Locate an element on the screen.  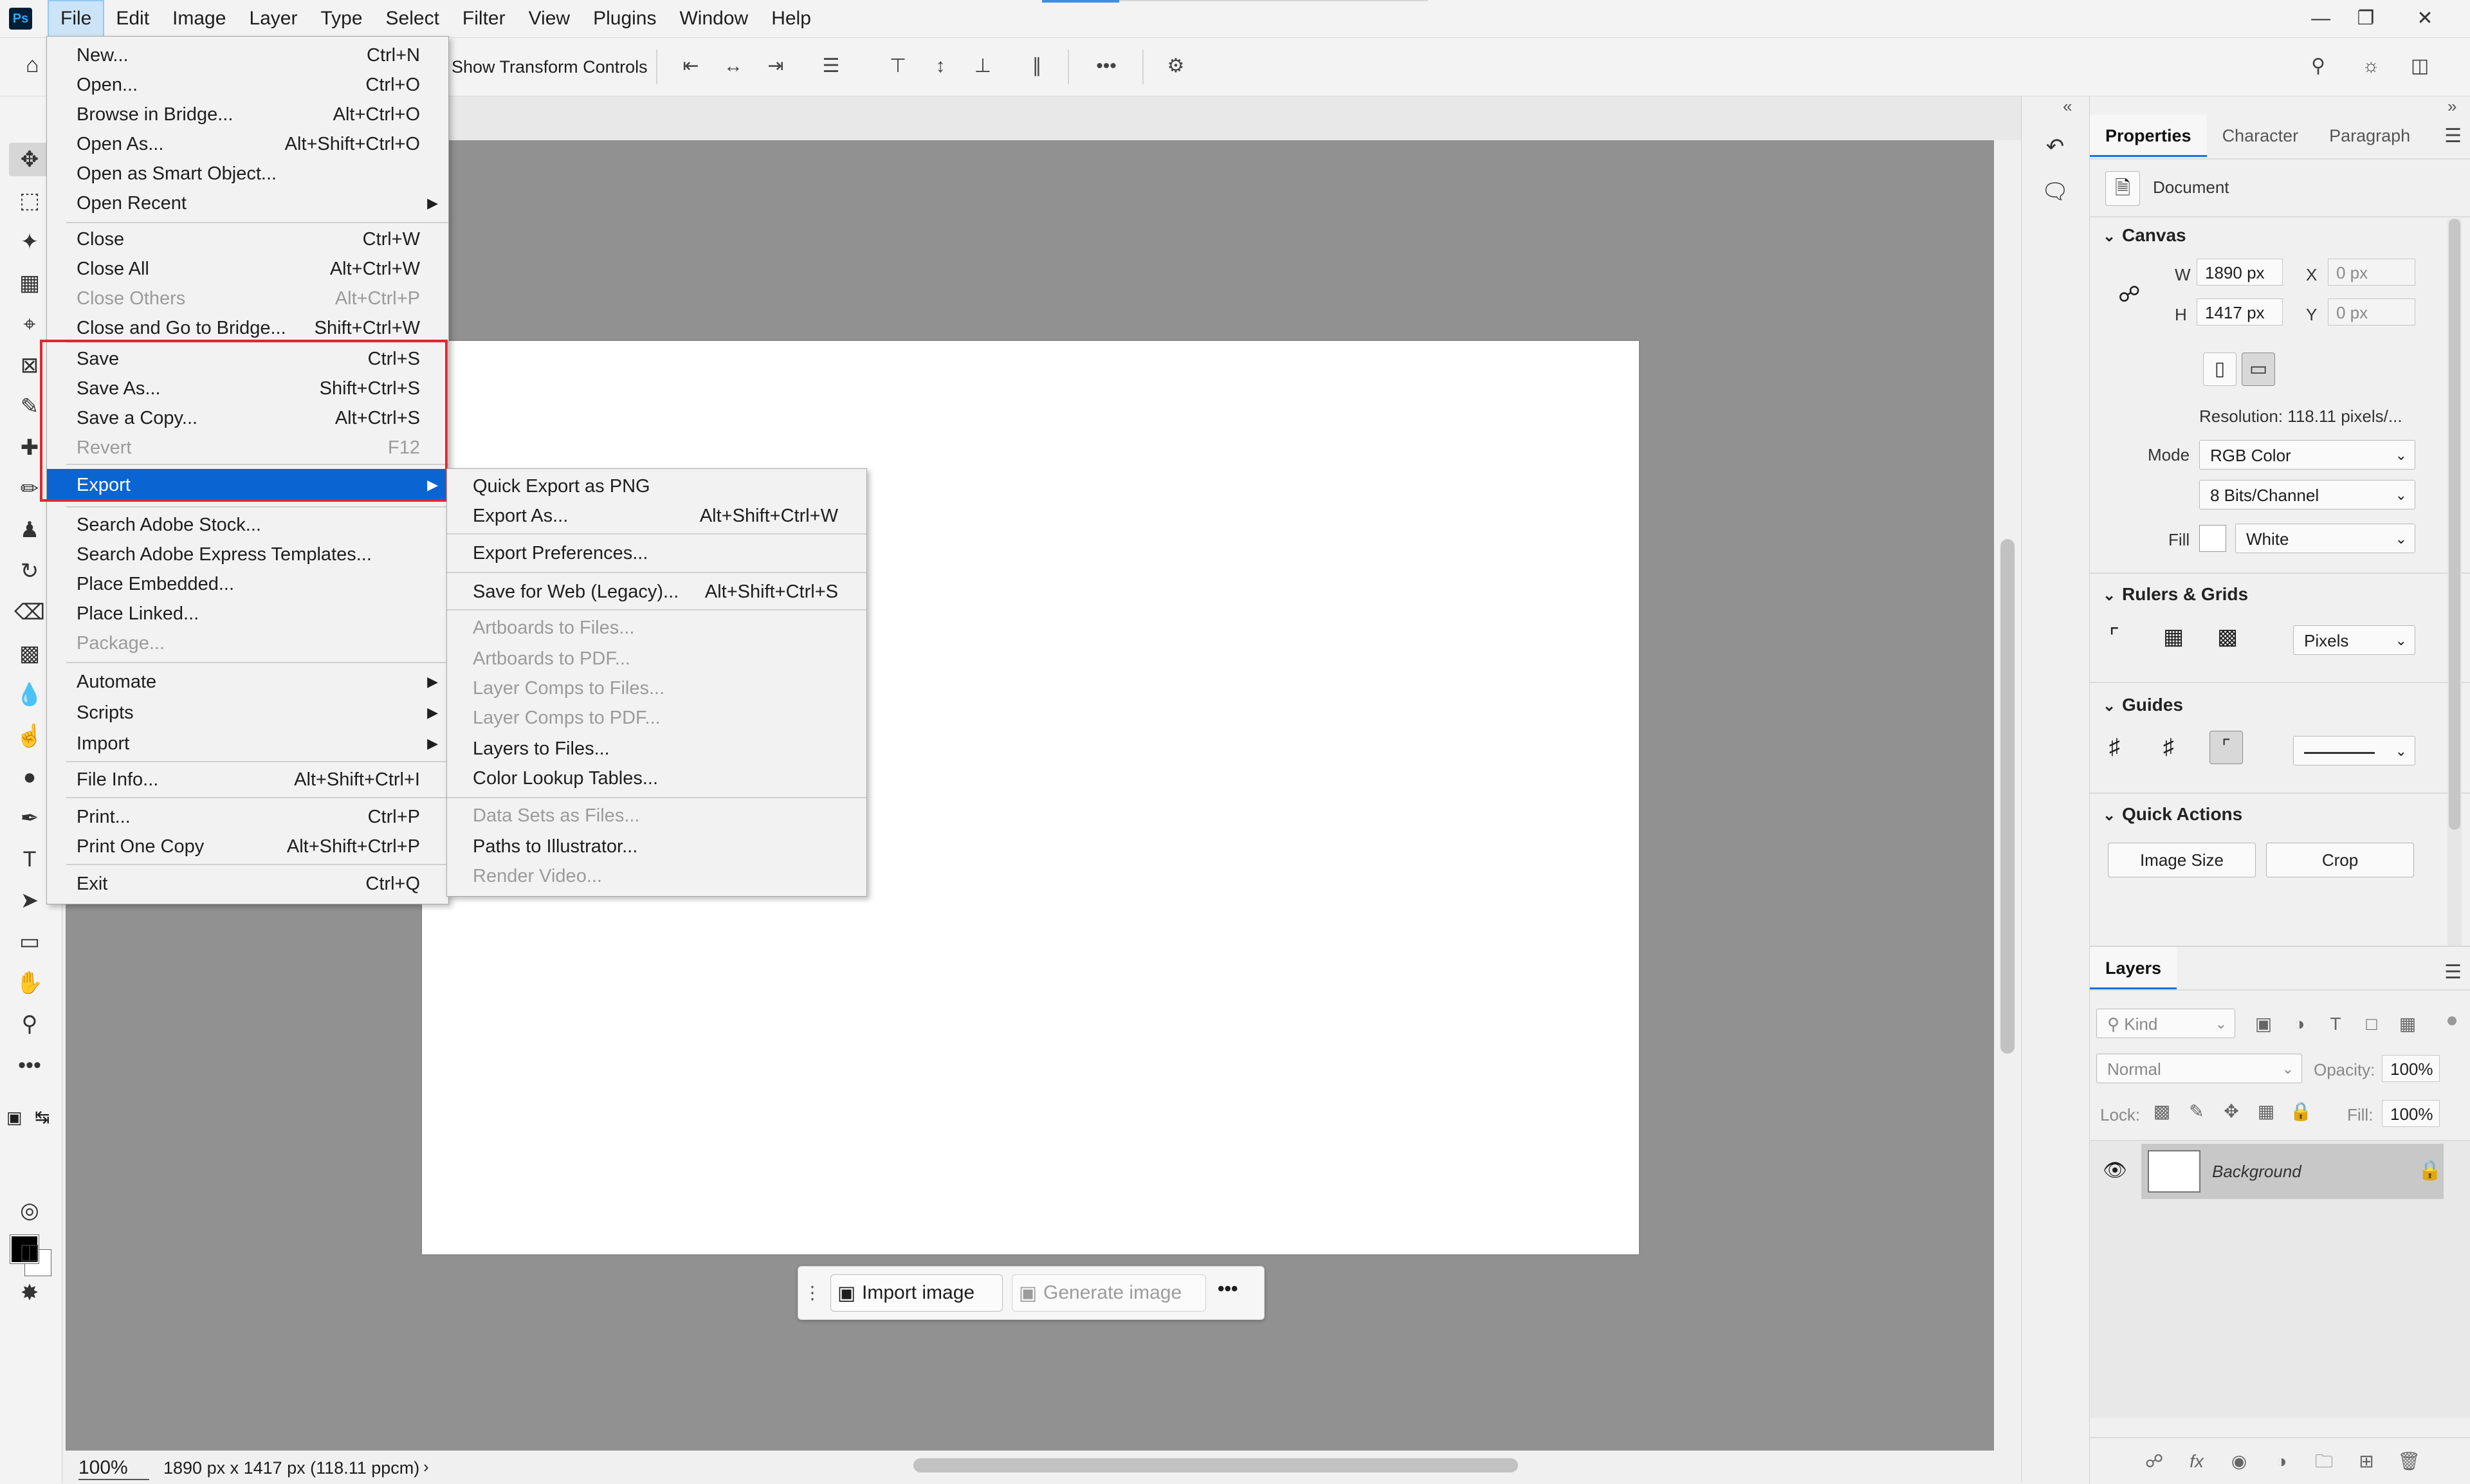
tab-paragraph: Paragraph is located at coordinates (2370, 136).